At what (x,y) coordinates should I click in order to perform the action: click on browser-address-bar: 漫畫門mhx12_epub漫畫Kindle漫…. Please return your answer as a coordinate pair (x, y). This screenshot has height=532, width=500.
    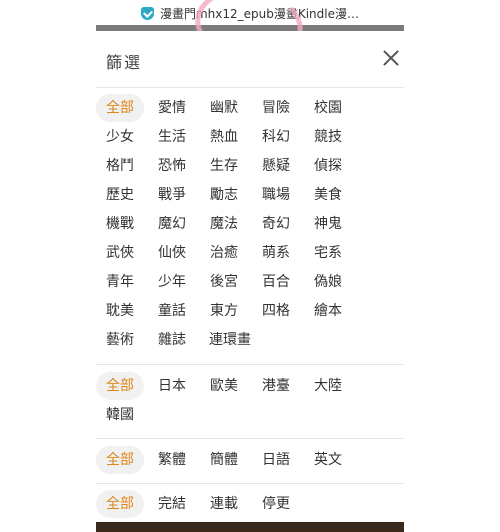
    Looking at the image, I should click on (250, 13).